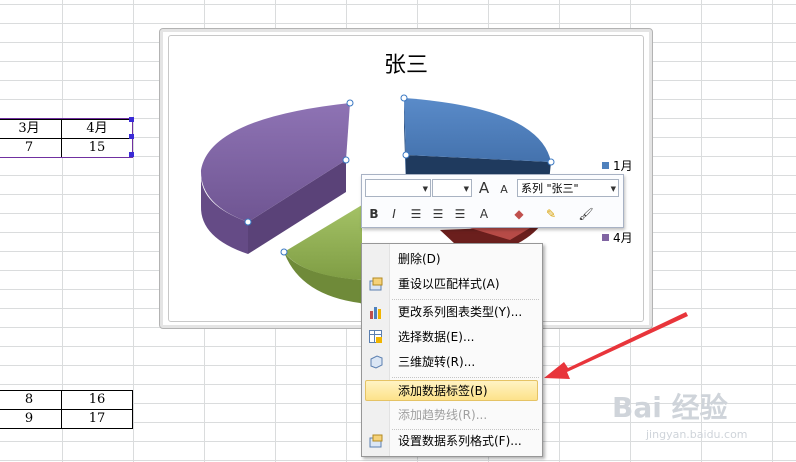 This screenshot has height=462, width=796. What do you see at coordinates (451, 259) in the screenshot?
I see `menu-item-delete: 删除(D)` at bounding box center [451, 259].